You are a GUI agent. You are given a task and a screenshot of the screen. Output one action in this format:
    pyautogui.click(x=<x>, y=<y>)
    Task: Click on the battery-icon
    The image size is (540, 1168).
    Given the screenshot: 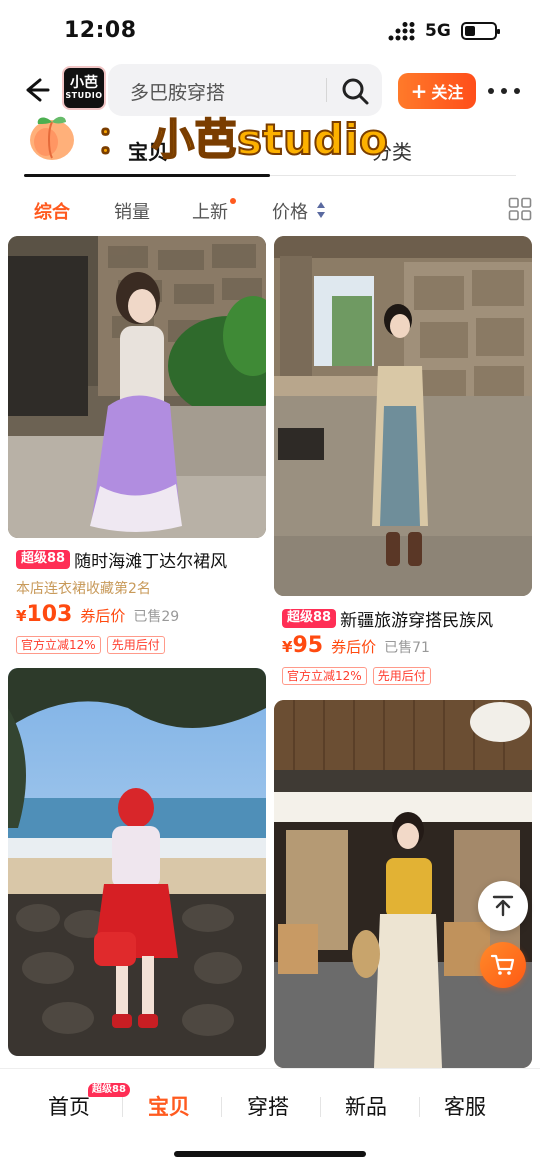 What is the action you would take?
    pyautogui.click(x=480, y=31)
    